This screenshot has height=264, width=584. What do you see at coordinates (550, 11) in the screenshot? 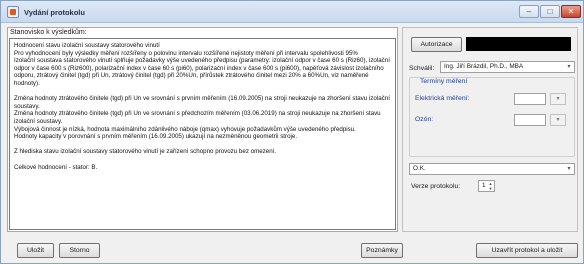
I see `maximize-button: □` at bounding box center [550, 11].